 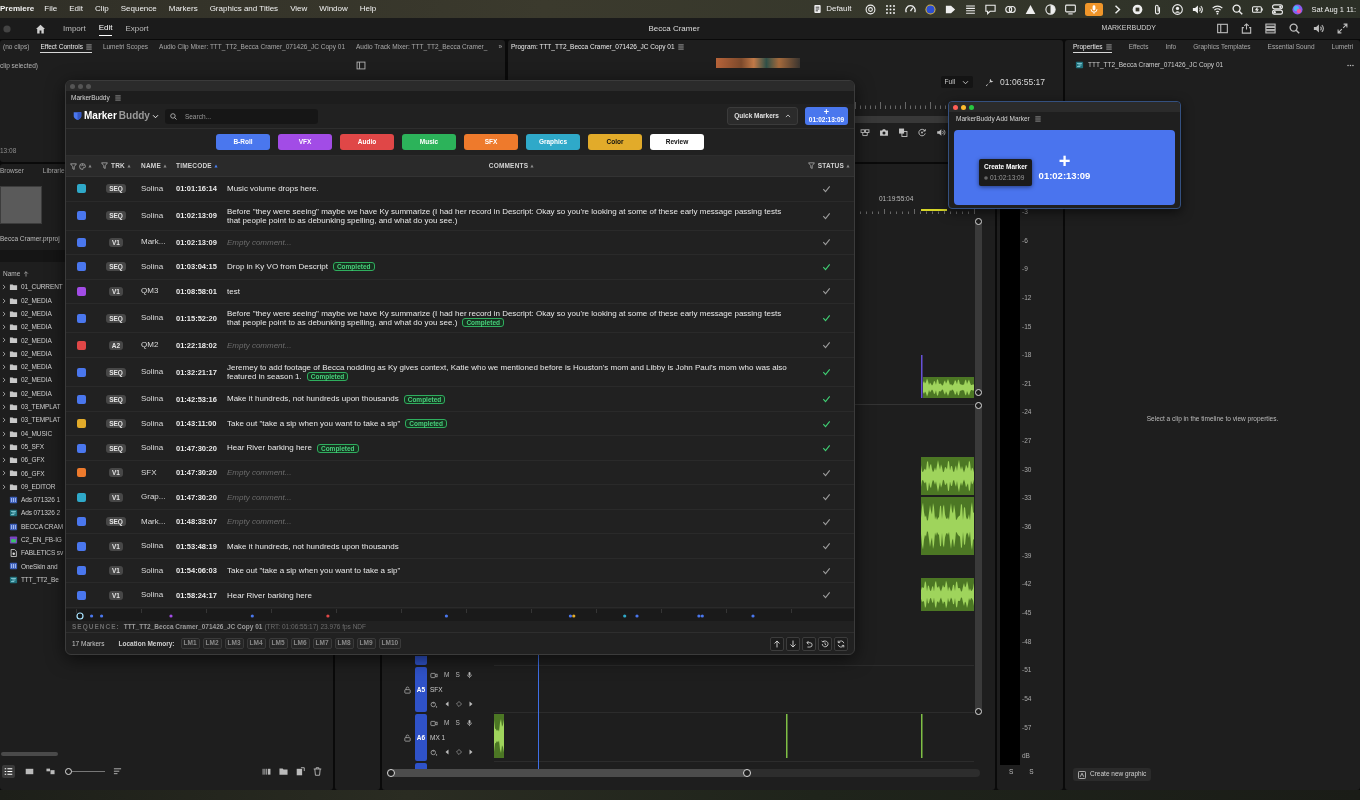 I want to click on close-button, so click(x=955, y=107).